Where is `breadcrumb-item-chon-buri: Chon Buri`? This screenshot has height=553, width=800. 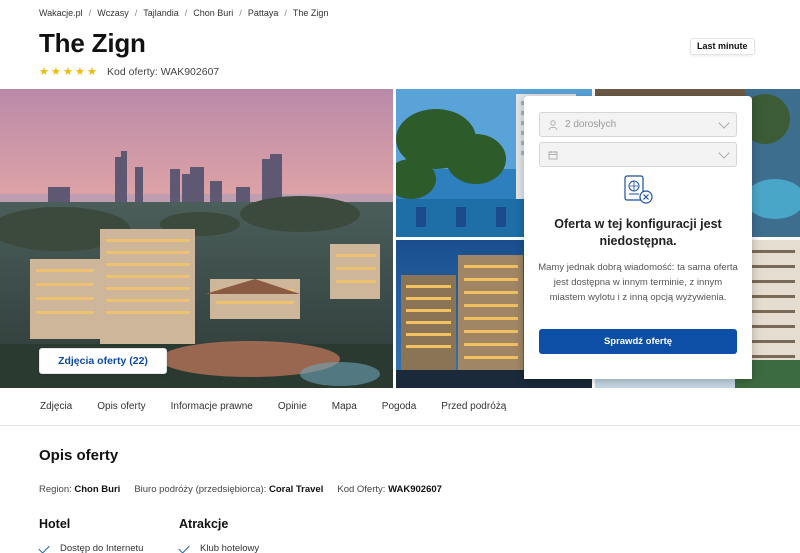
breadcrumb-item-chon-buri: Chon Buri is located at coordinates (213, 13).